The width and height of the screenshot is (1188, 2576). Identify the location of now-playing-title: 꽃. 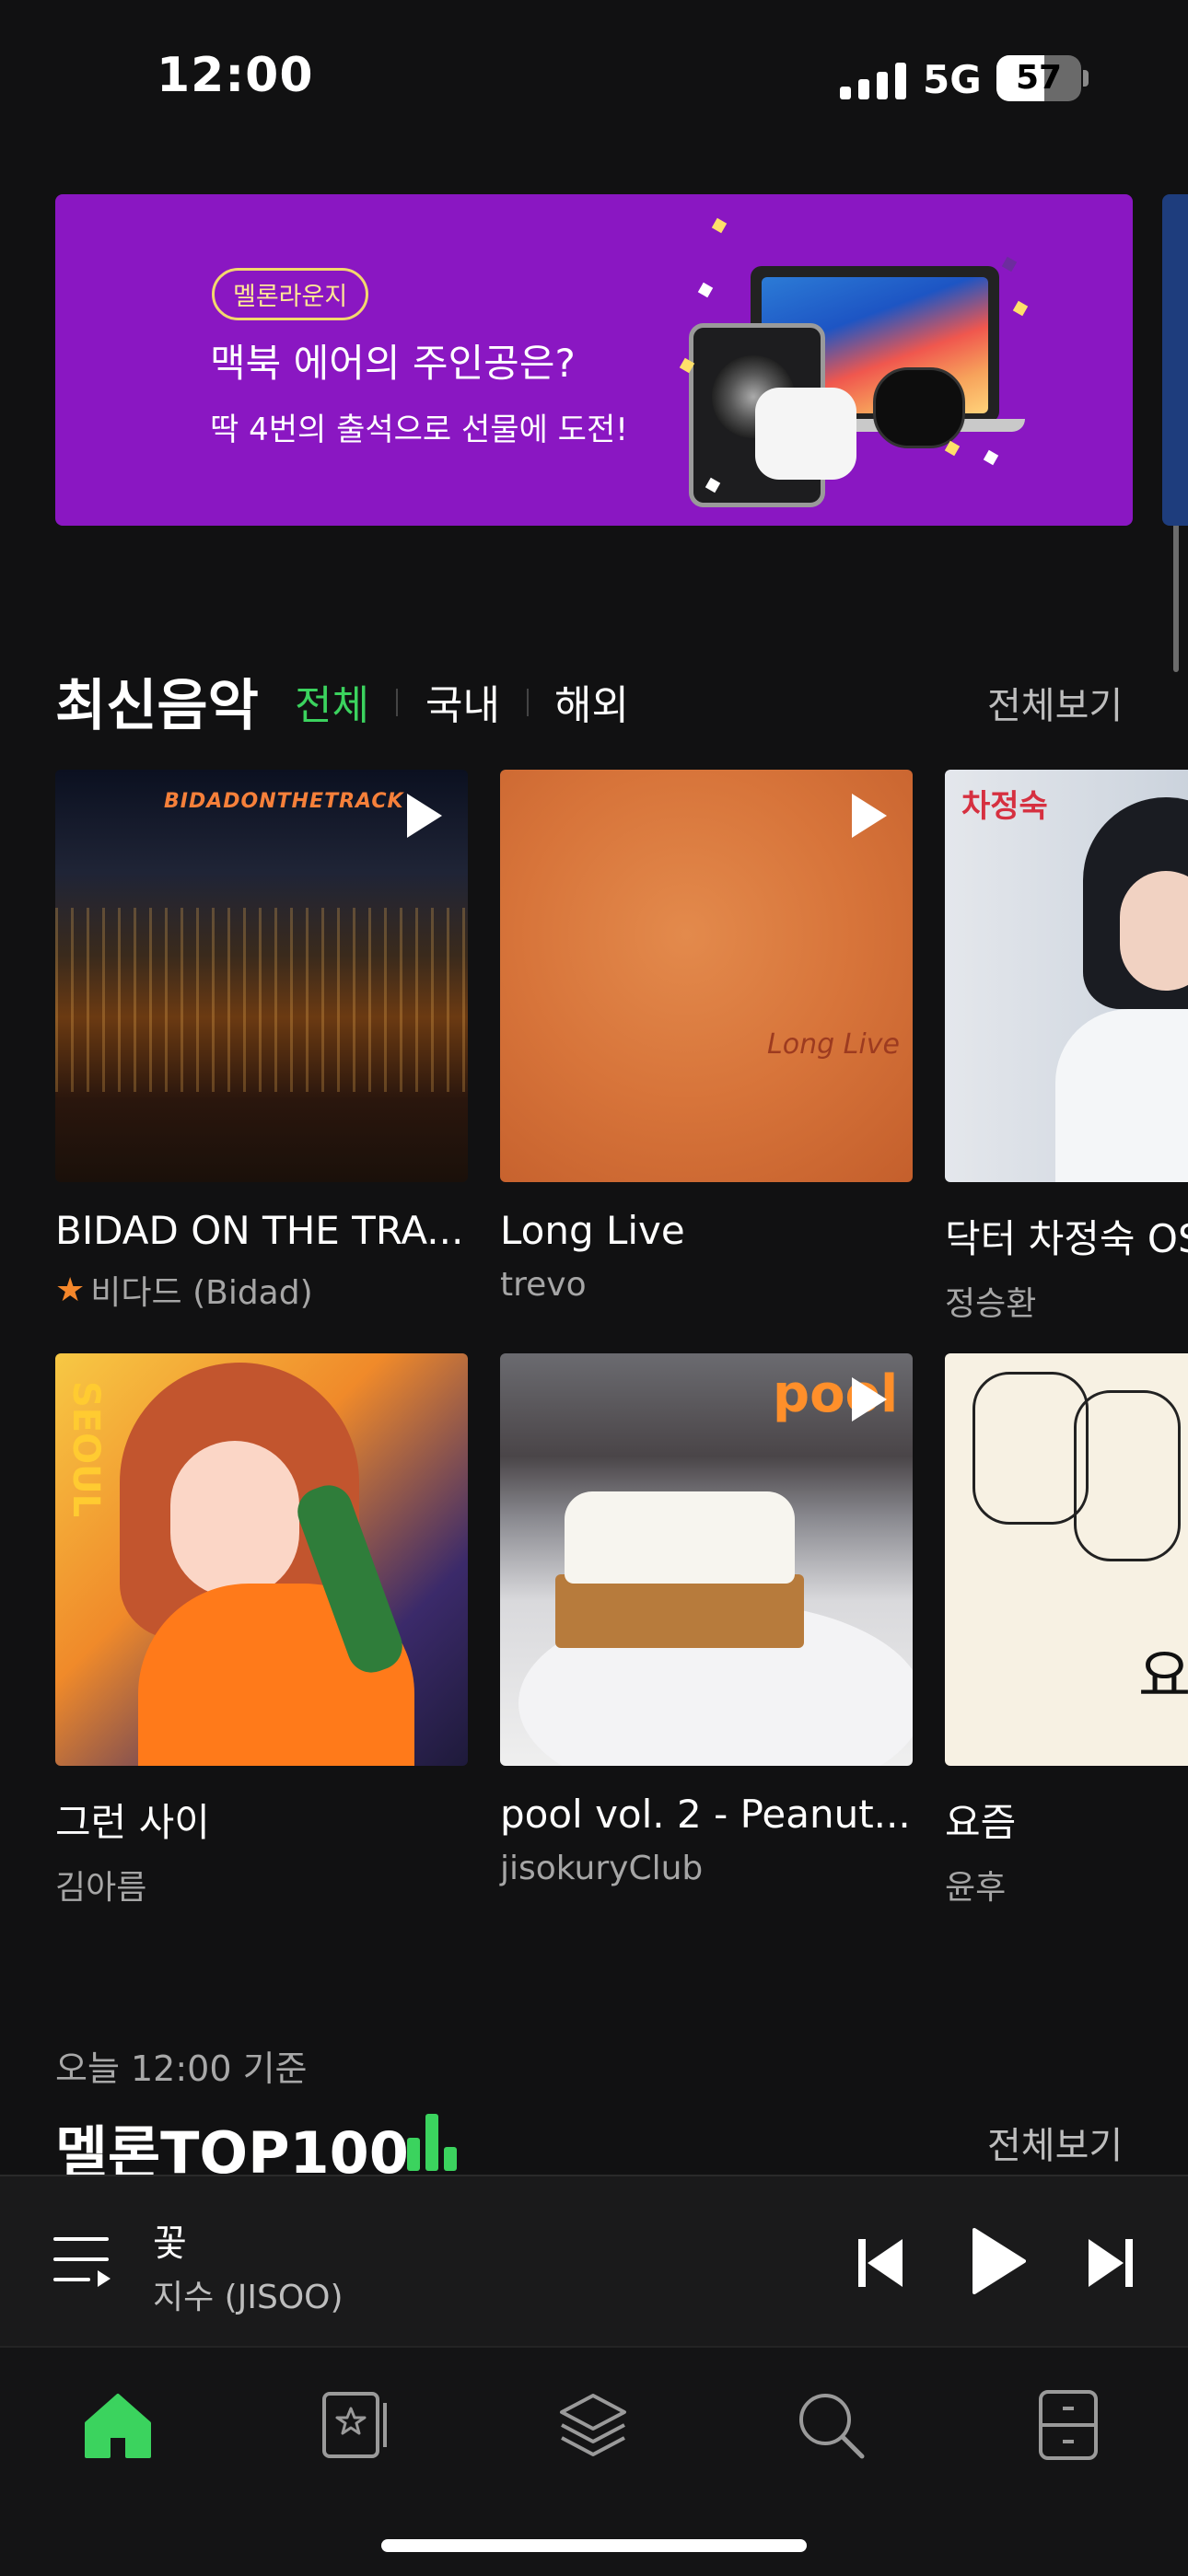
(170, 2240).